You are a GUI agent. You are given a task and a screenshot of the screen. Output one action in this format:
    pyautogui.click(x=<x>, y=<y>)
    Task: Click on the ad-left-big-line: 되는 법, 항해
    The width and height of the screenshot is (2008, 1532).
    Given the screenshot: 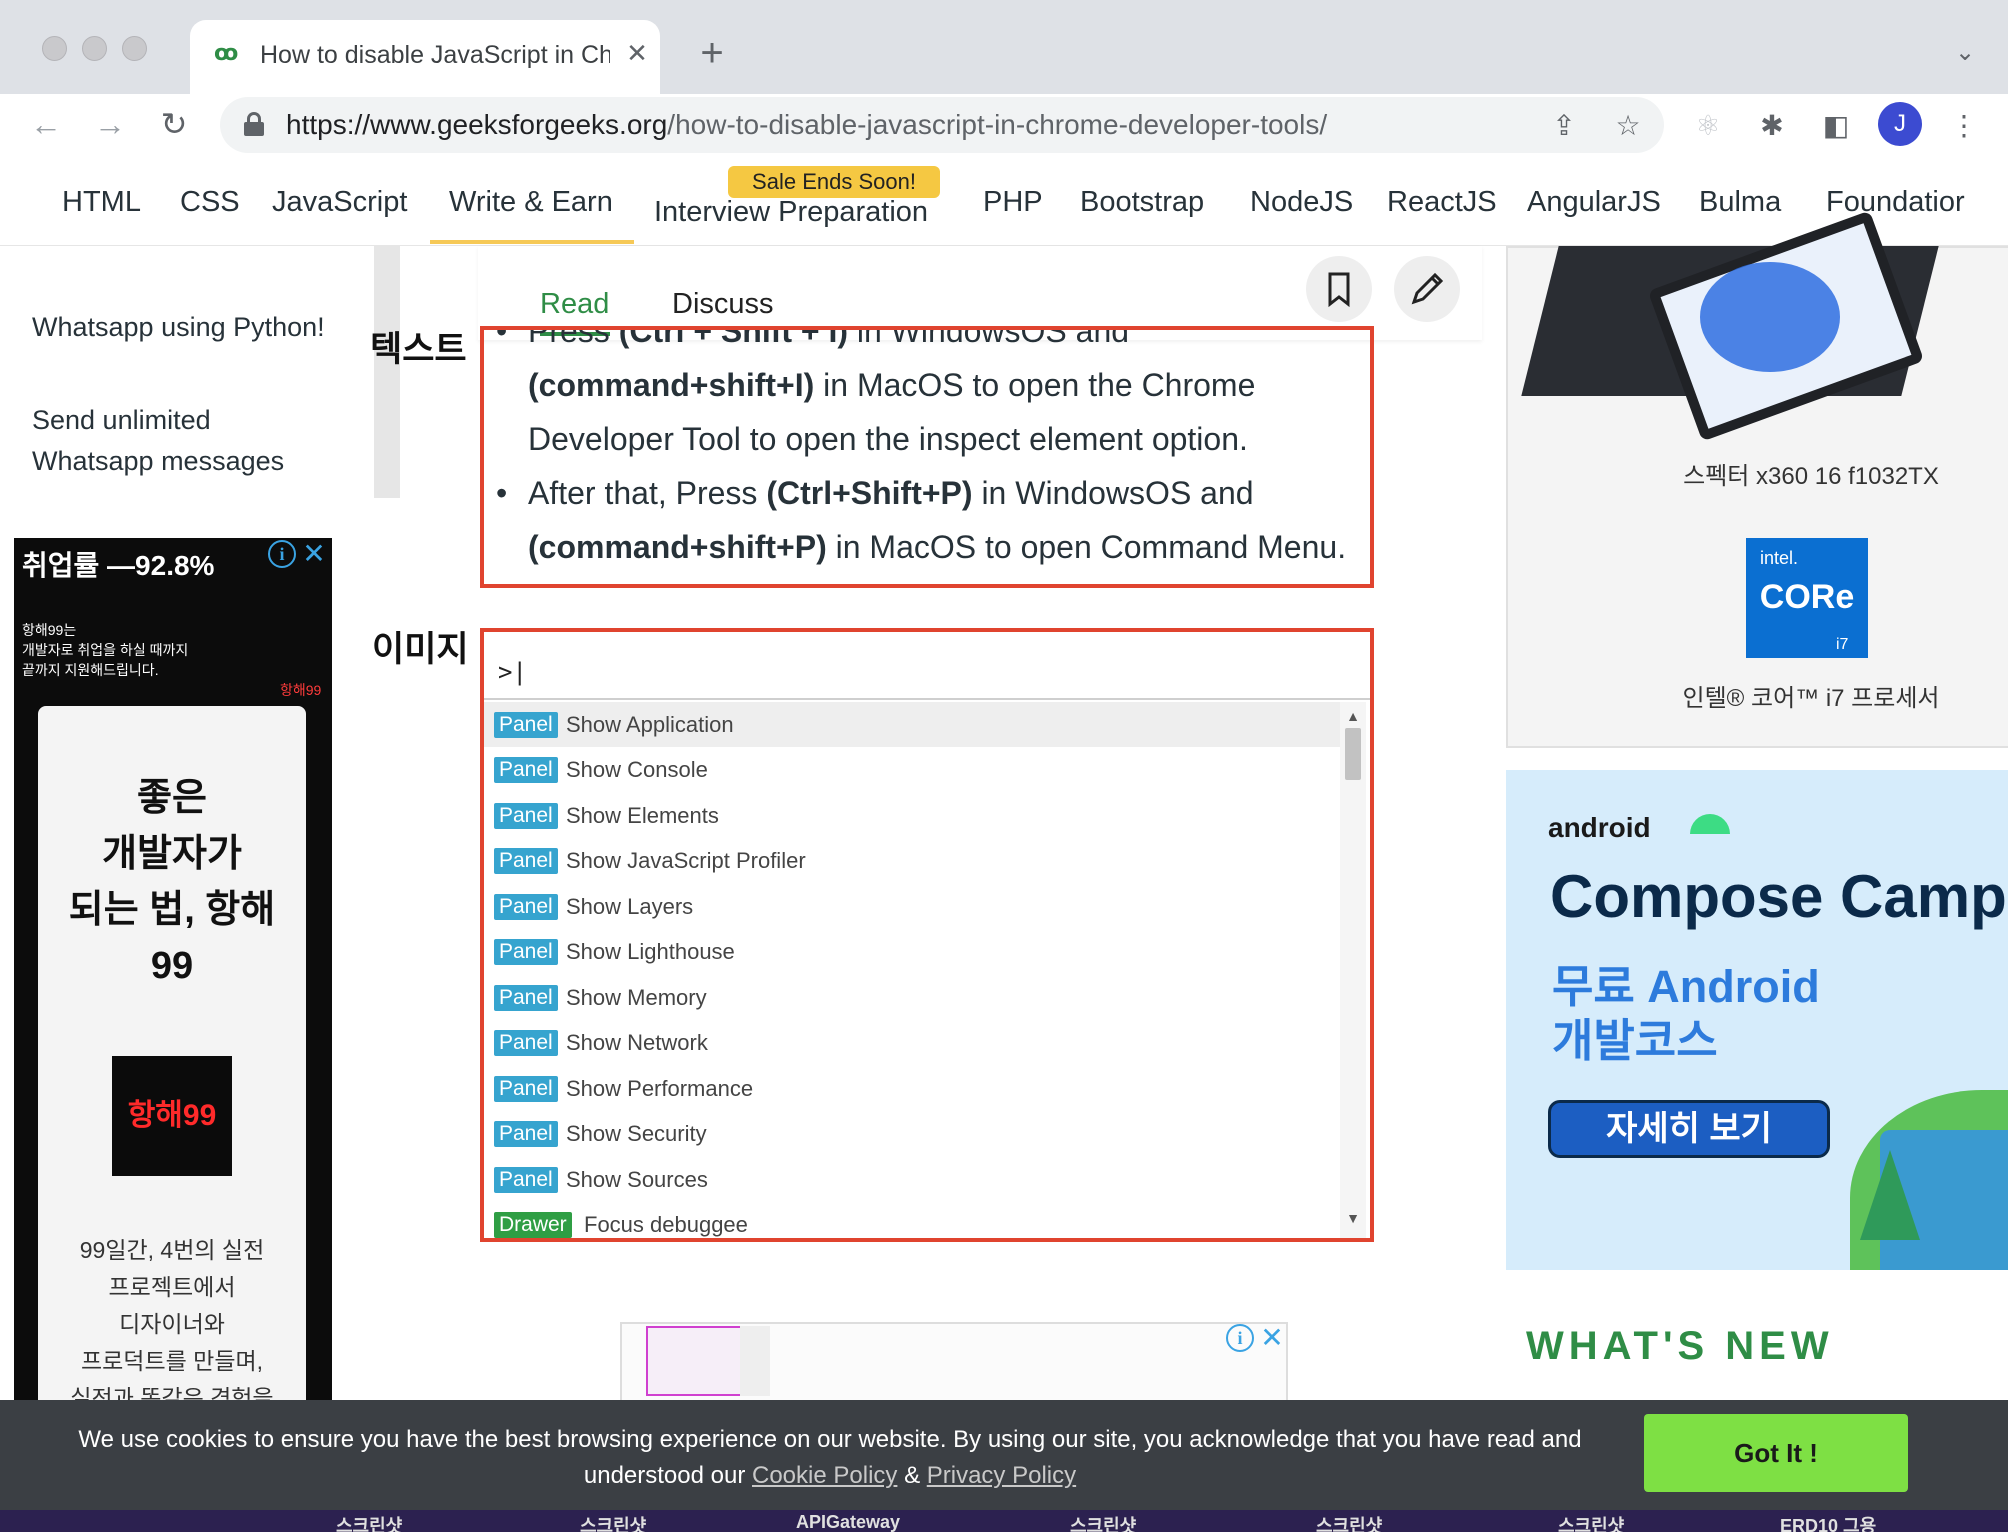 What is the action you would take?
    pyautogui.click(x=172, y=910)
    